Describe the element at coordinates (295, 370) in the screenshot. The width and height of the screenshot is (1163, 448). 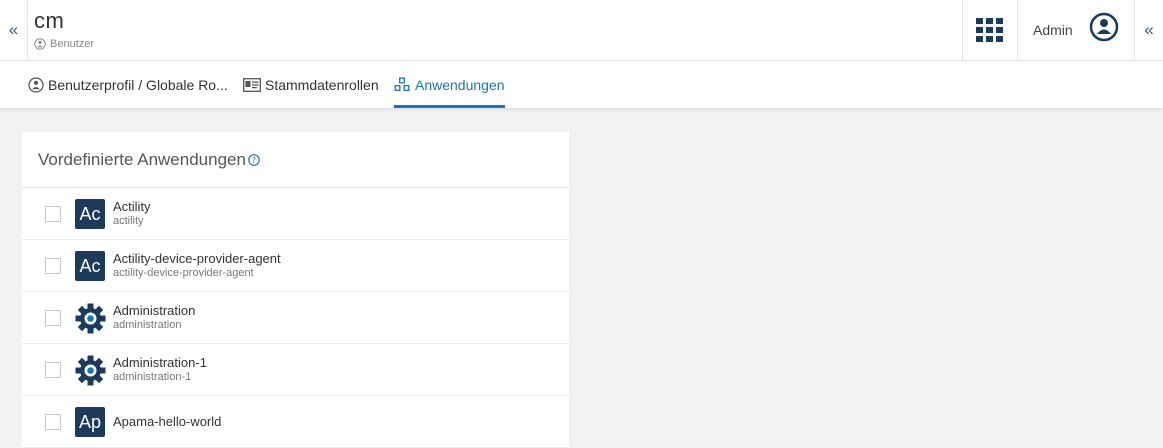
I see `list-item: Administration-1 administration-1` at that location.